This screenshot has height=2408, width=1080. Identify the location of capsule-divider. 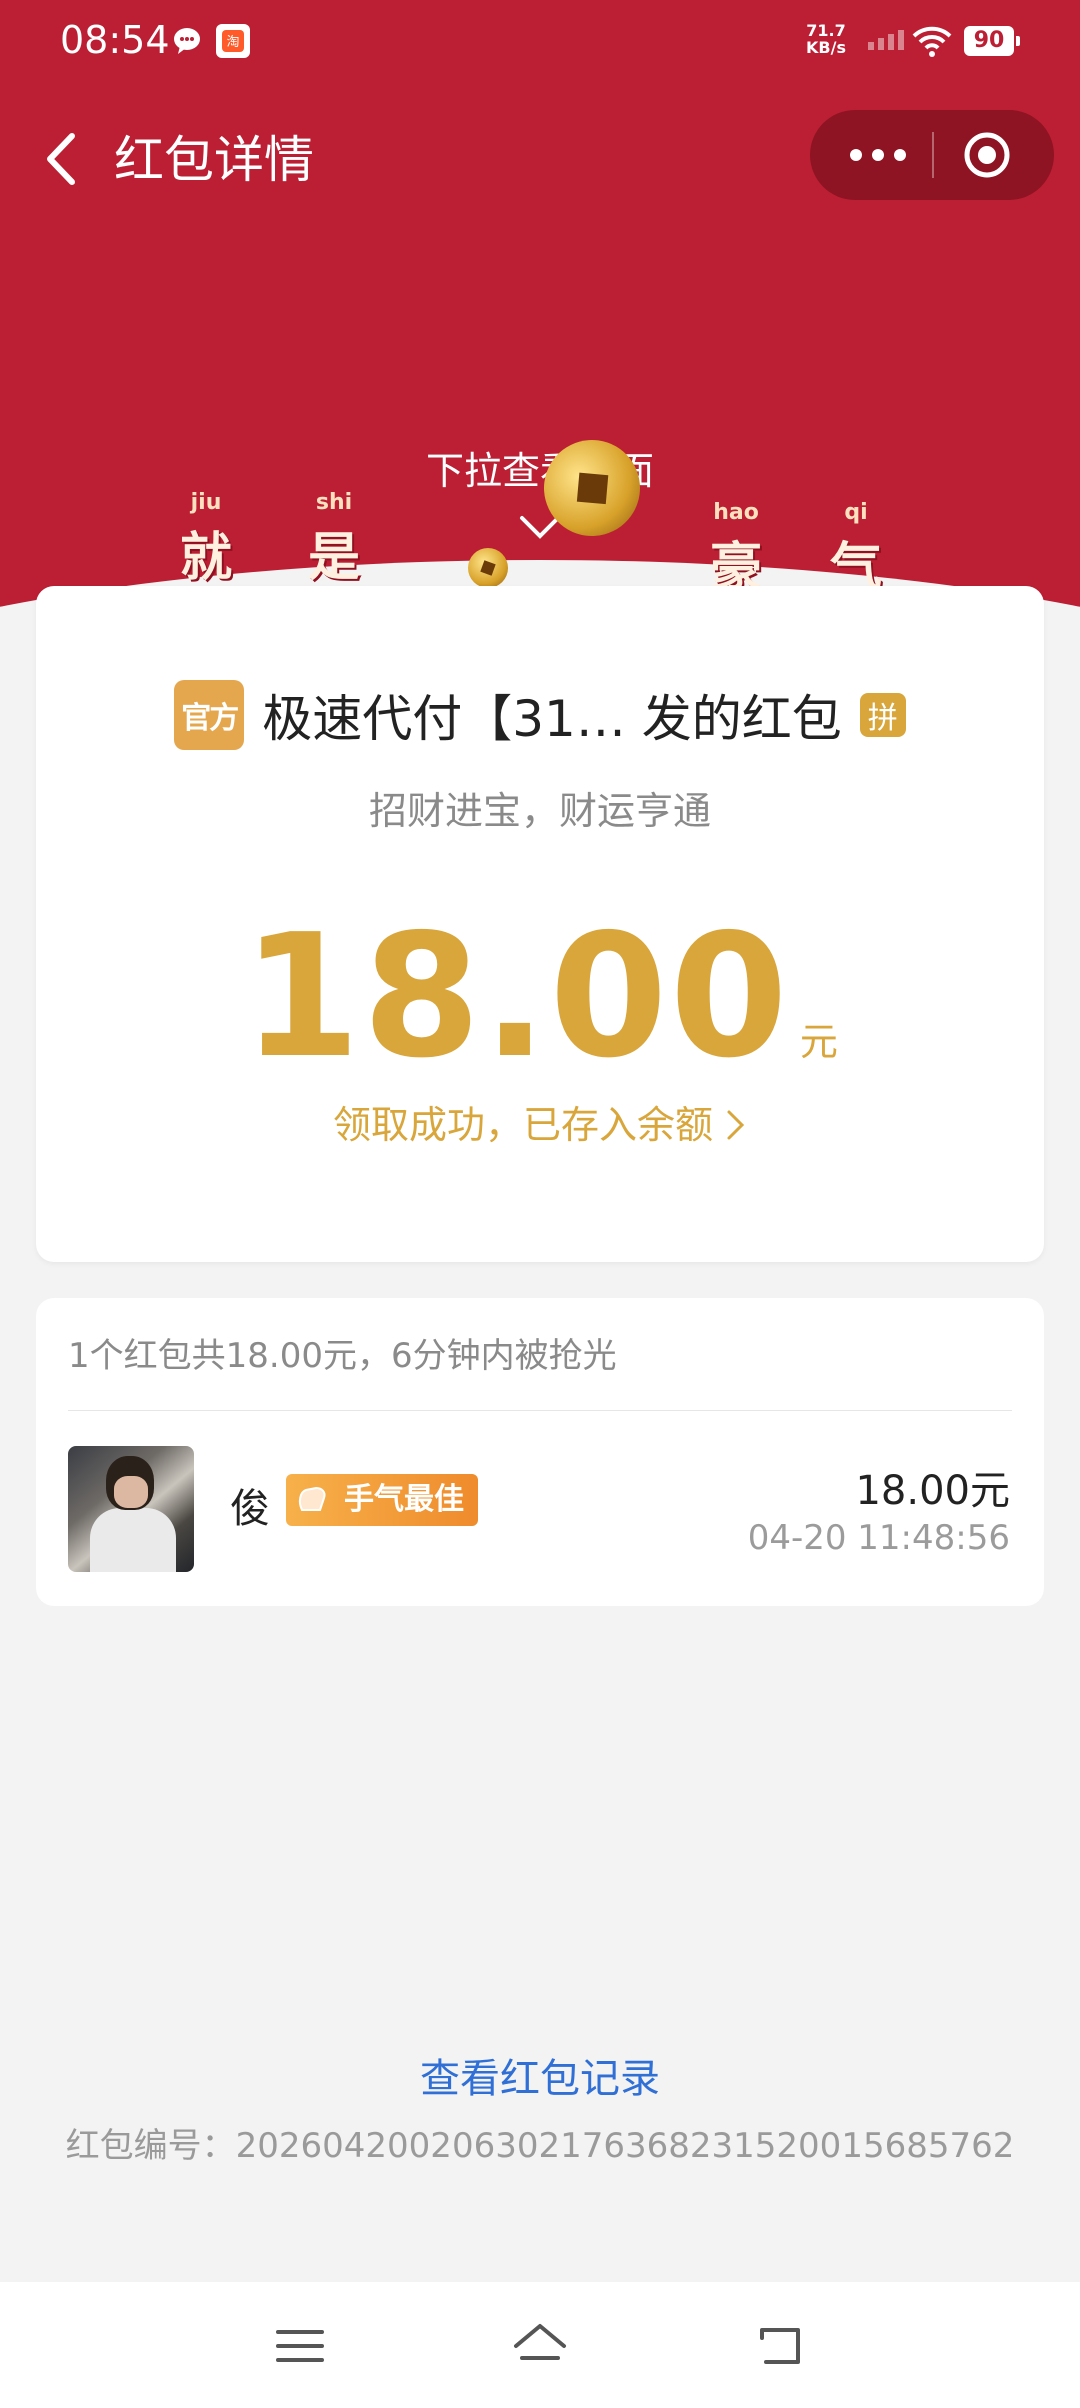
(933, 155).